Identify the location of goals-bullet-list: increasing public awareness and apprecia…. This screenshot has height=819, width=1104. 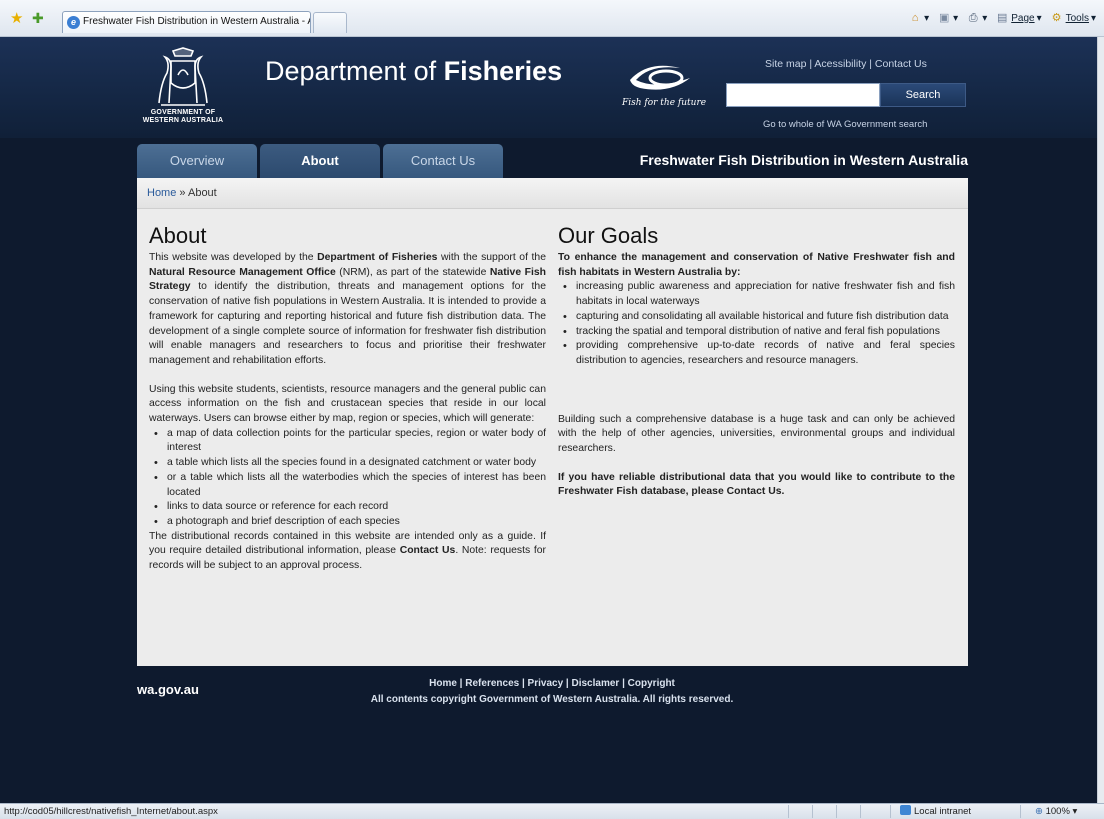
(756, 324).